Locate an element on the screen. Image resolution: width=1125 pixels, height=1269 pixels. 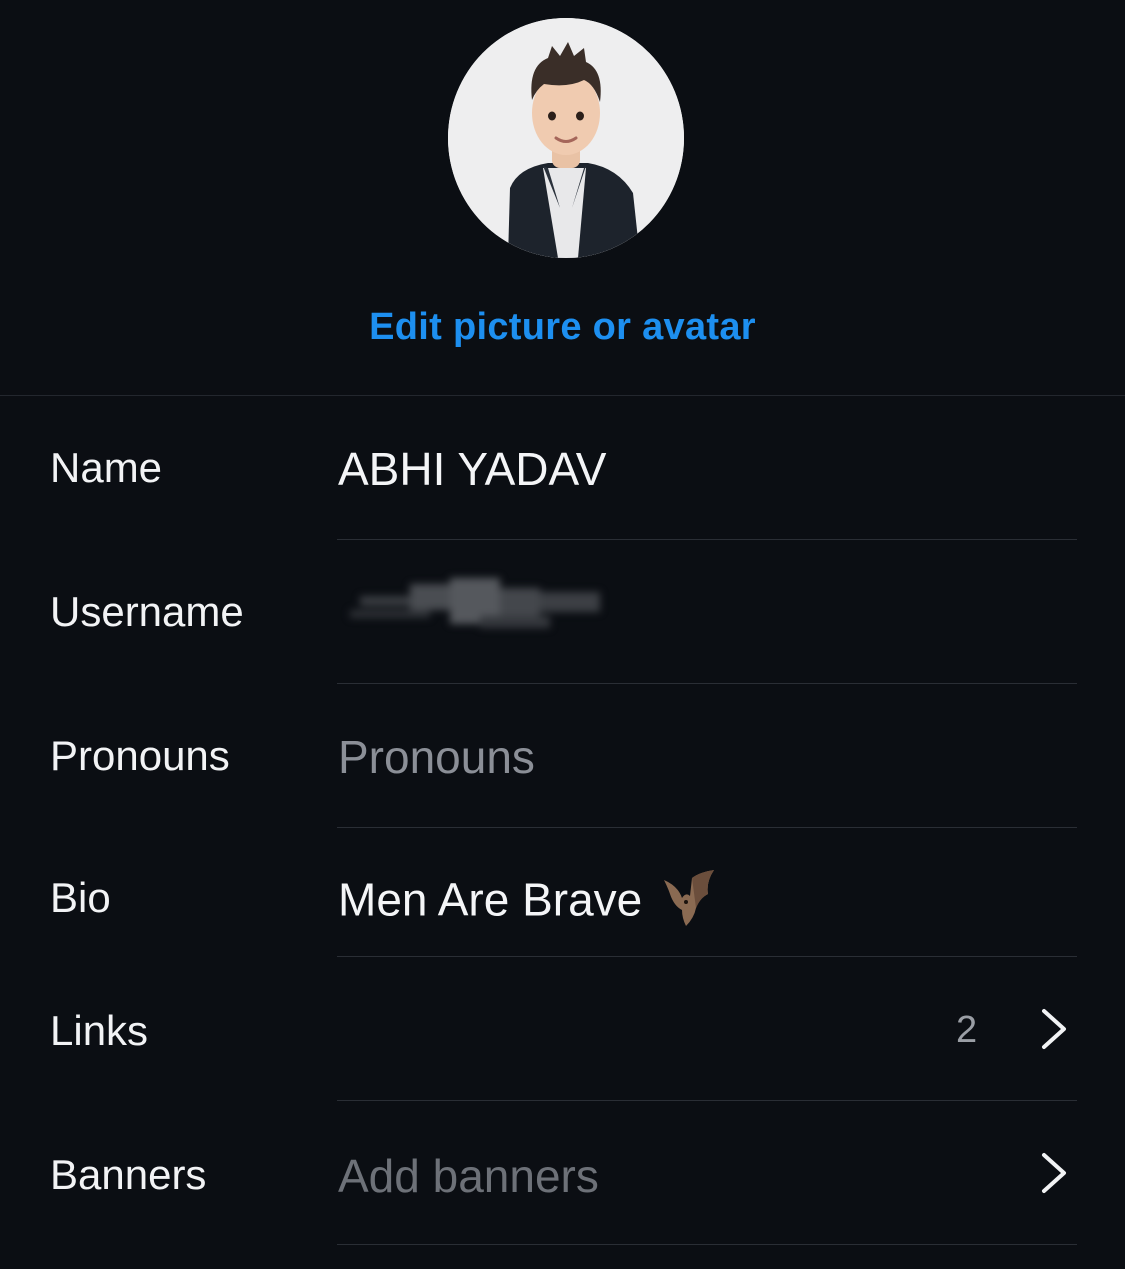
banners-placeholder: Add banners is located at coordinates (468, 1176).